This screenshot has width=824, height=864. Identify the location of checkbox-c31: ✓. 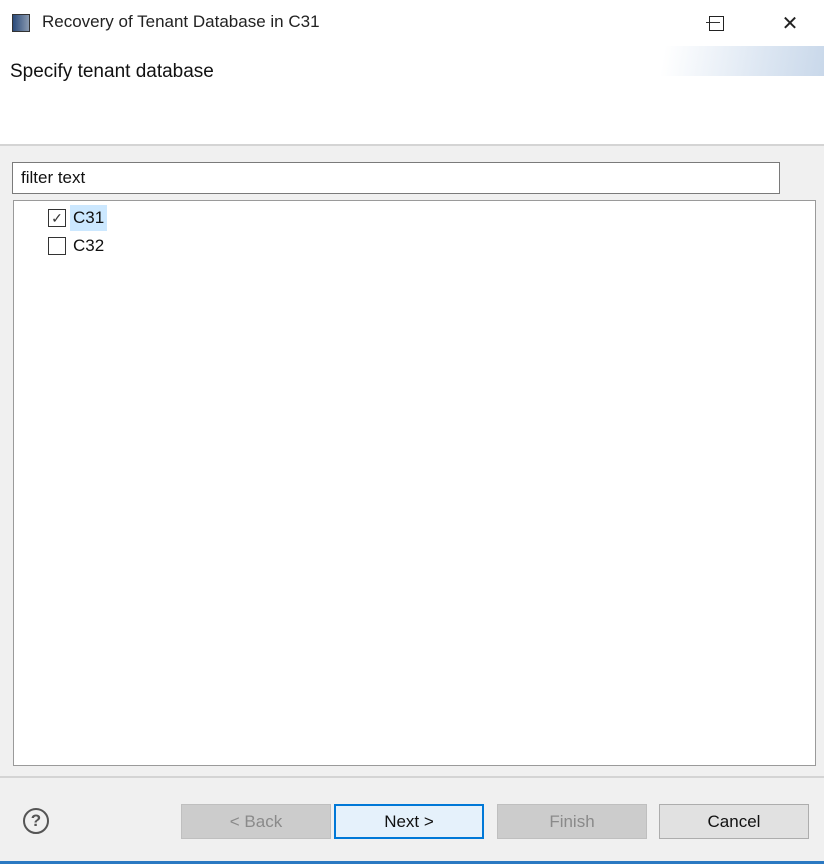
(57, 218).